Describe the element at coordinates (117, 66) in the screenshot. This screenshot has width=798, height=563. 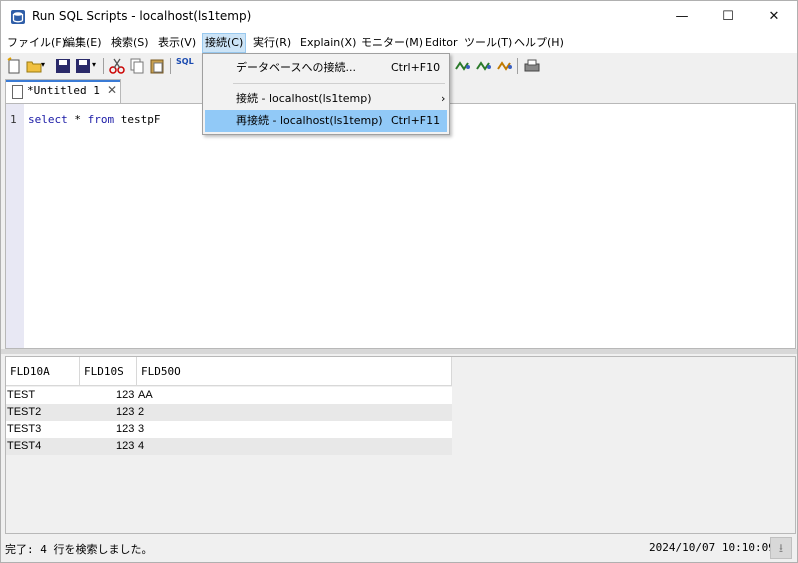
I see `cut-icon` at that location.